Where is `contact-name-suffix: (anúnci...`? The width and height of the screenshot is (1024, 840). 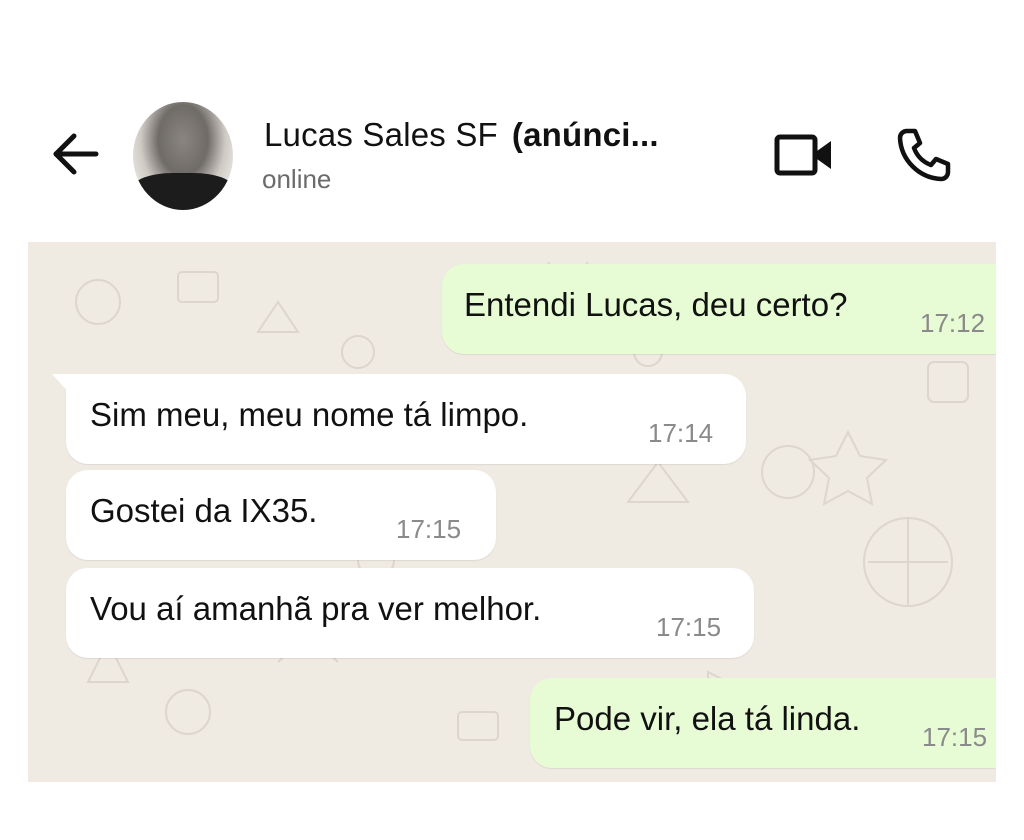 contact-name-suffix: (anúnci... is located at coordinates (585, 134).